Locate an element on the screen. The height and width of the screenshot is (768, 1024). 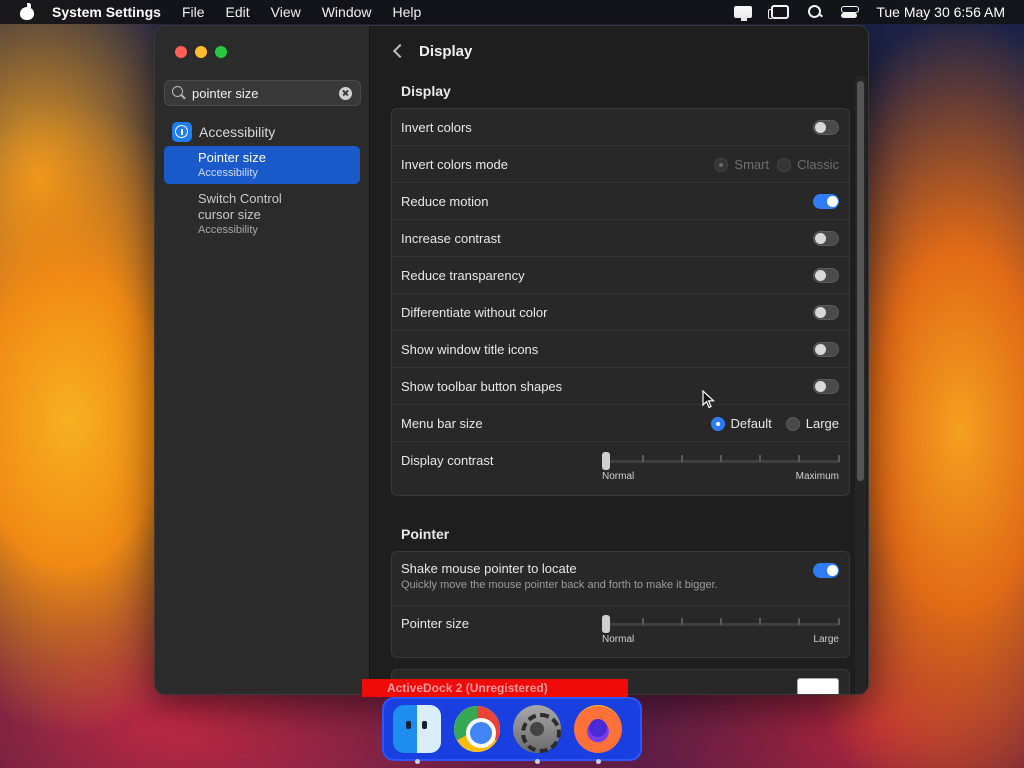
window-title-icons-toggle is located at coordinates (826, 349).